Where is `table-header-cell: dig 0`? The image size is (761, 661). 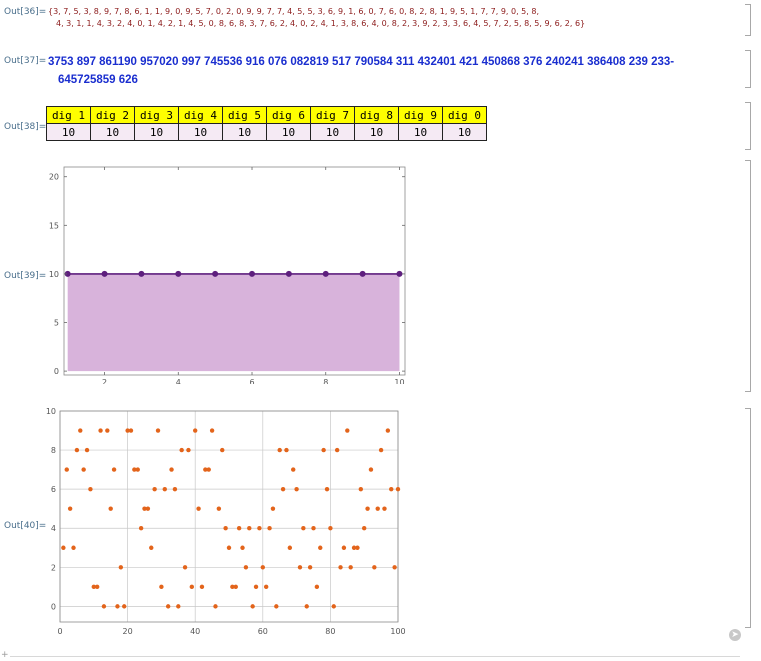
table-header-cell: dig 0 is located at coordinates (464, 115).